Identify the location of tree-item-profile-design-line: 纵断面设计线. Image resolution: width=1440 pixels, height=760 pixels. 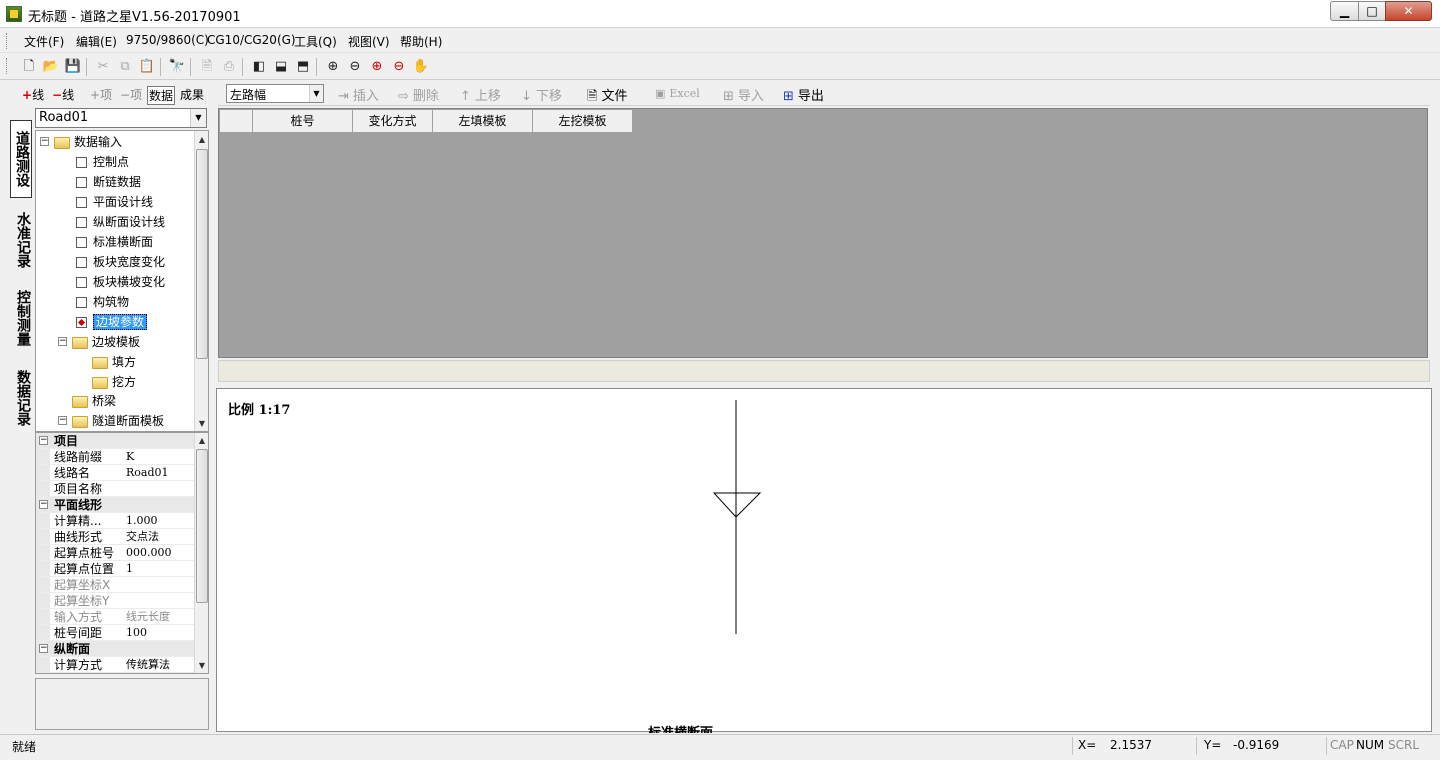
(120, 222).